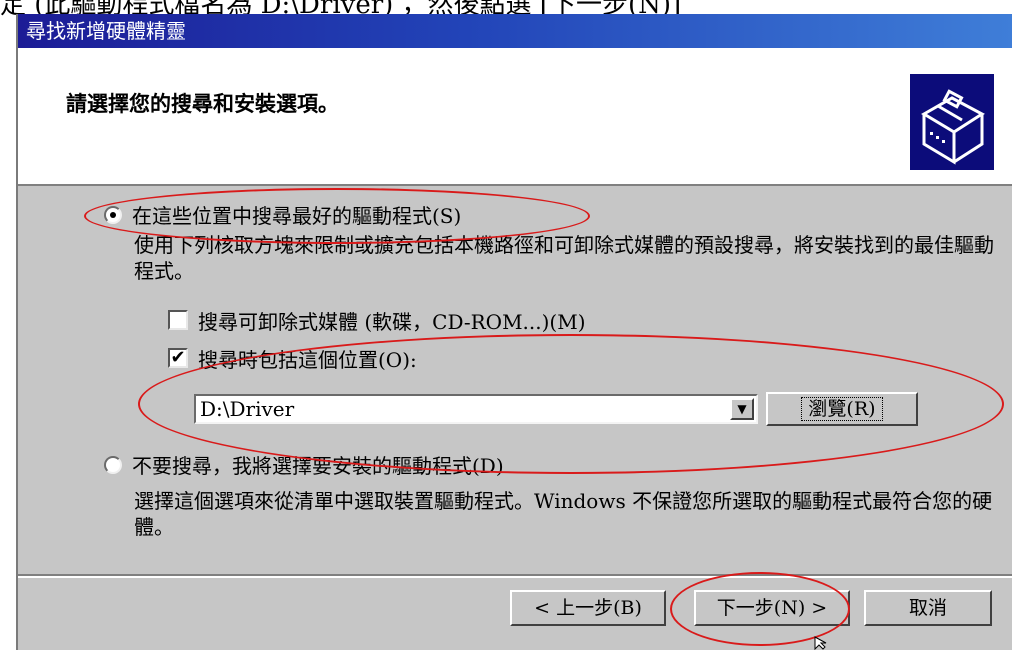 This screenshot has height=650, width=1012. What do you see at coordinates (202, 103) in the screenshot?
I see `header-title: 請選擇您的搜尋和安裝選項。` at bounding box center [202, 103].